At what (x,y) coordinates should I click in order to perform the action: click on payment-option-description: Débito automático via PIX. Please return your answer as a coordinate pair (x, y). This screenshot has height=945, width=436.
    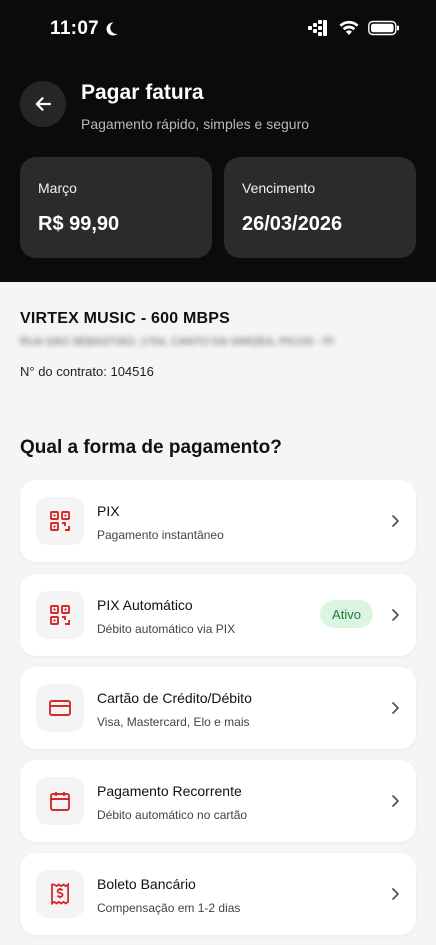
    Looking at the image, I should click on (166, 629).